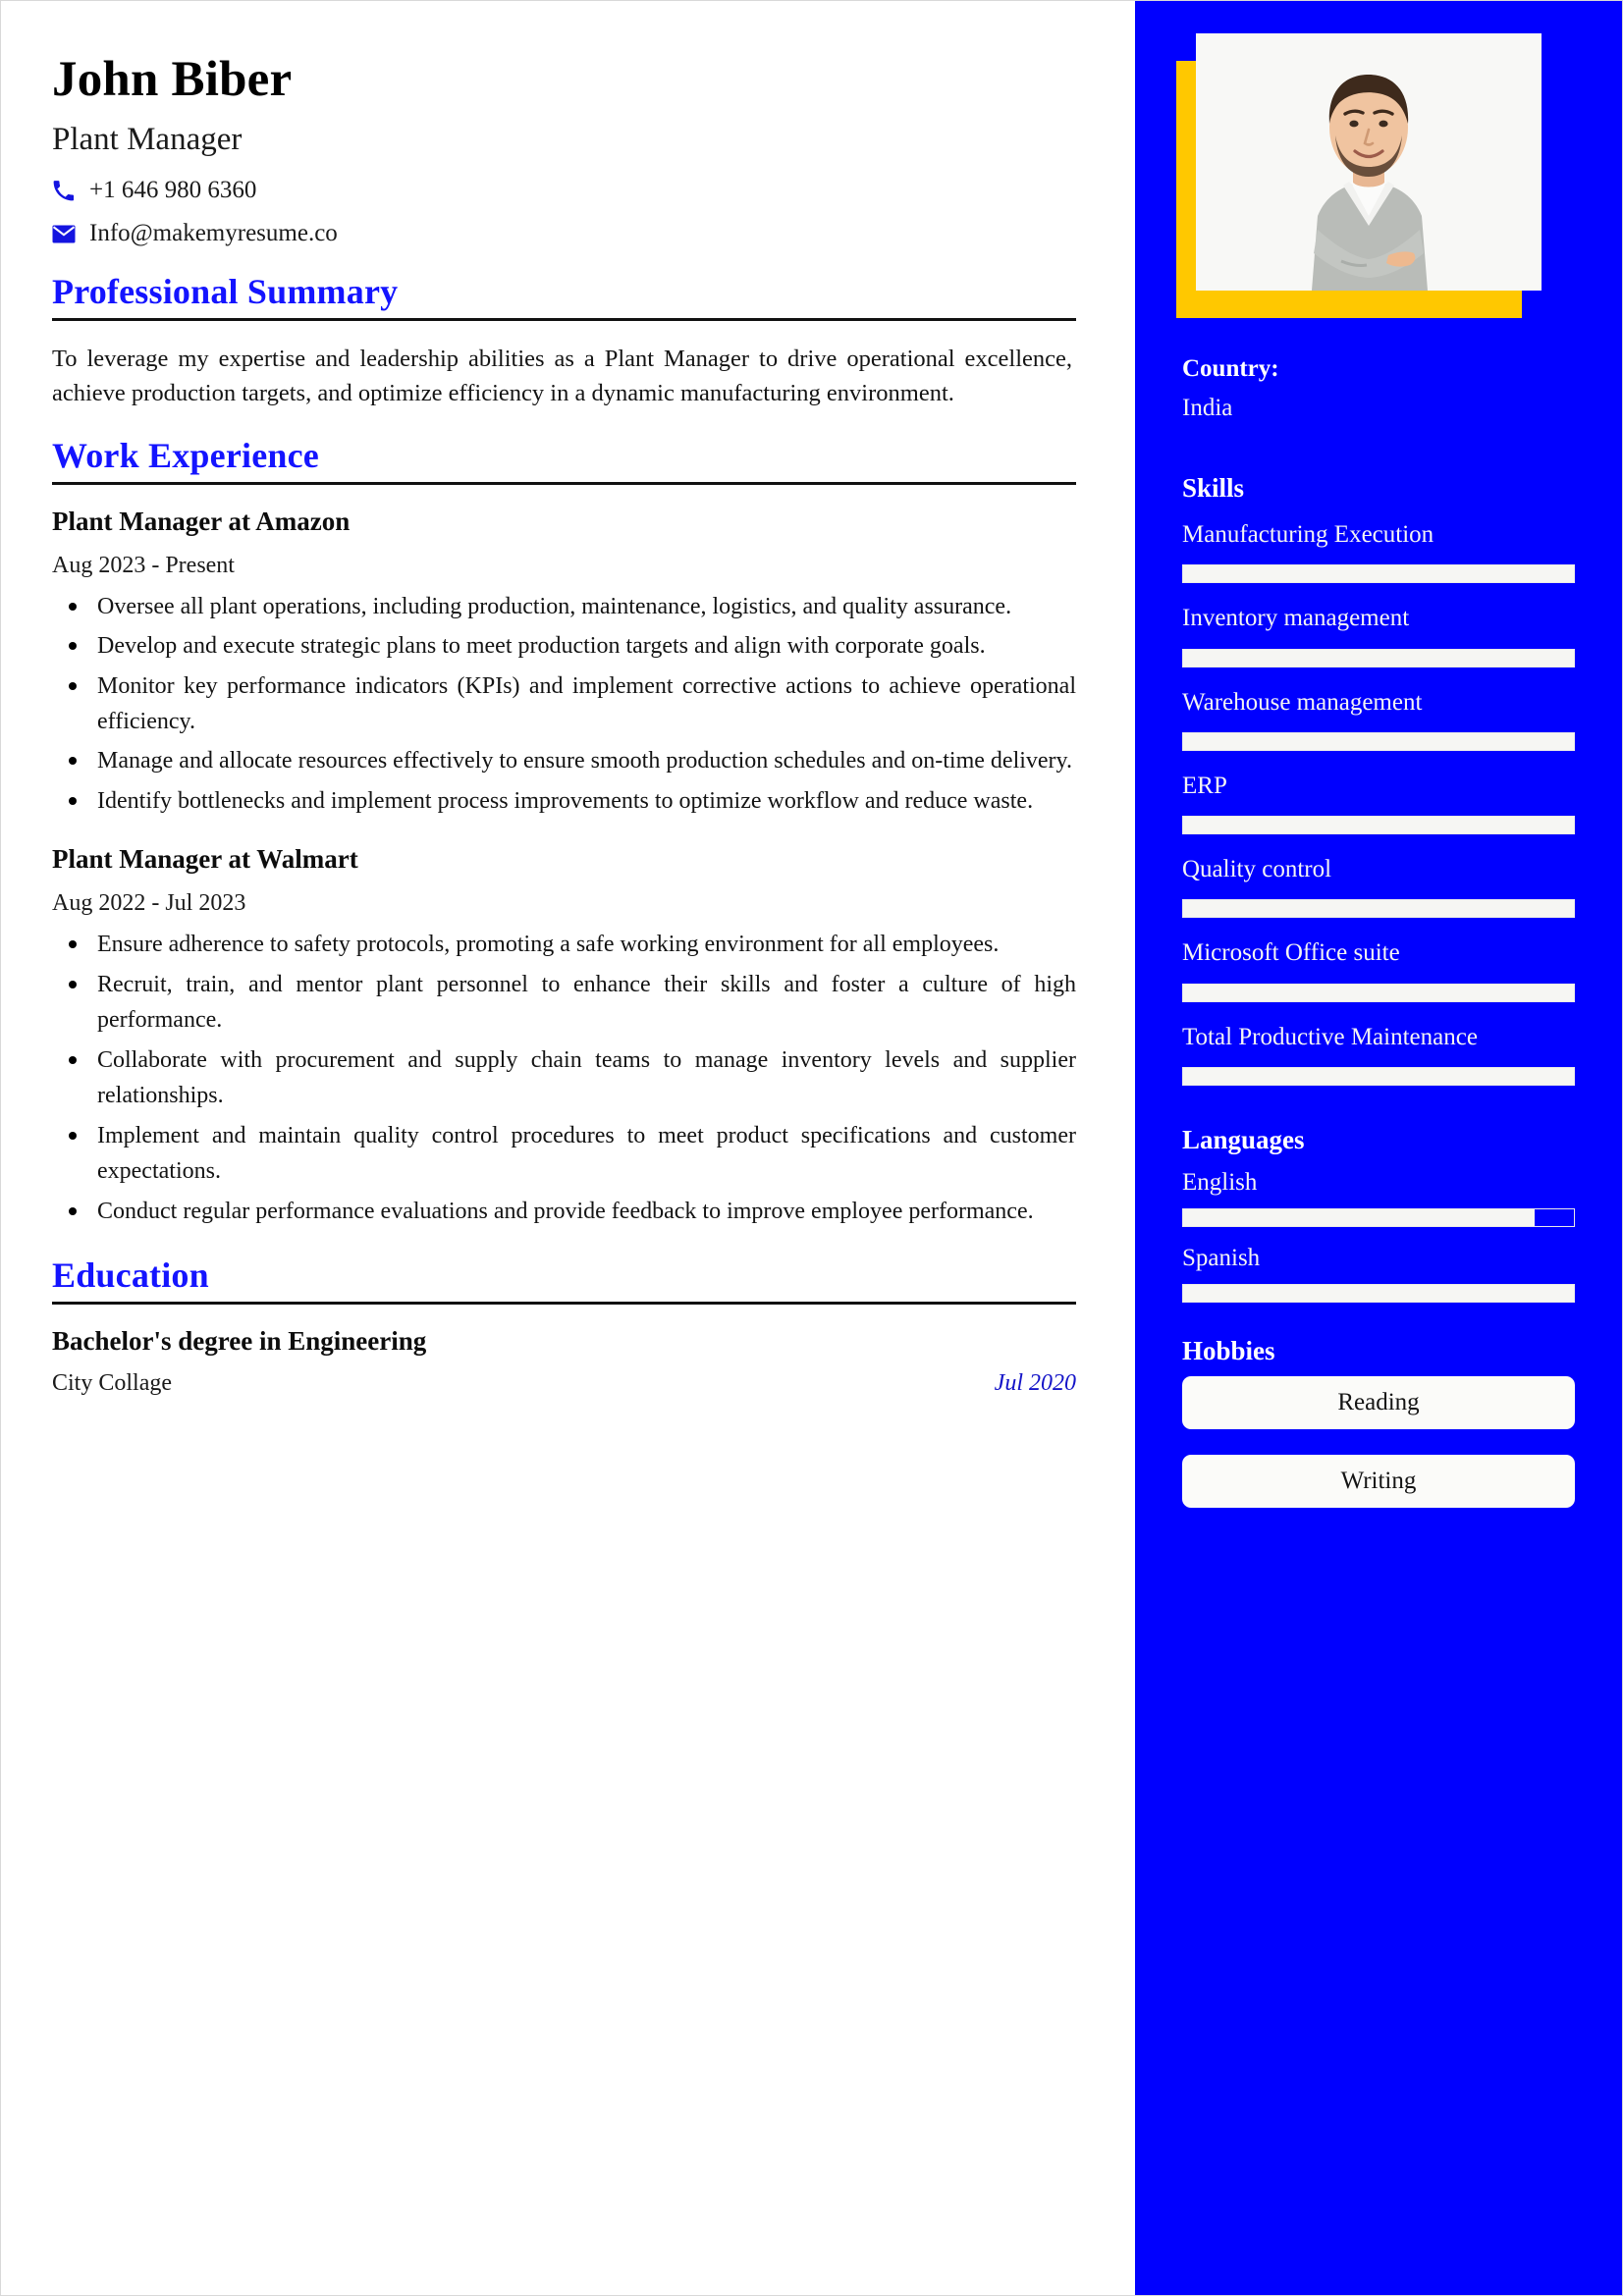  What do you see at coordinates (1330, 1037) in the screenshot?
I see `skill-label: Total Productive Maintenance` at bounding box center [1330, 1037].